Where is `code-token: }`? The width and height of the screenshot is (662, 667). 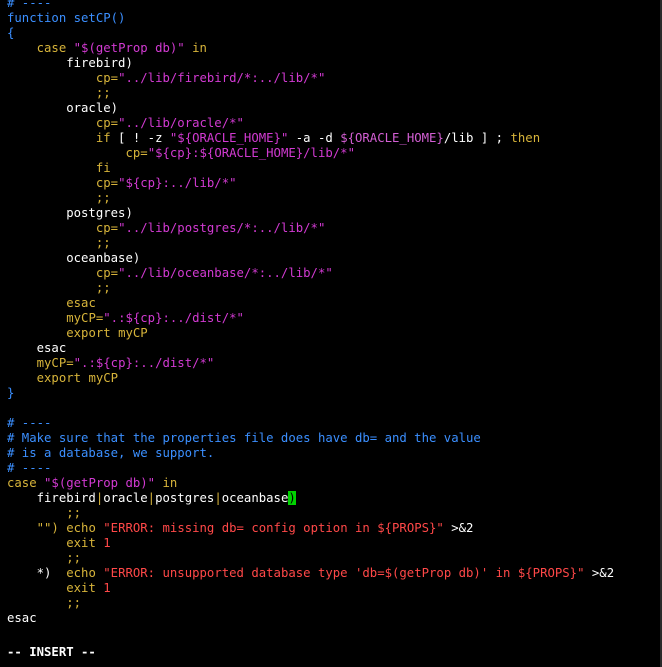 code-token: } is located at coordinates (11, 393).